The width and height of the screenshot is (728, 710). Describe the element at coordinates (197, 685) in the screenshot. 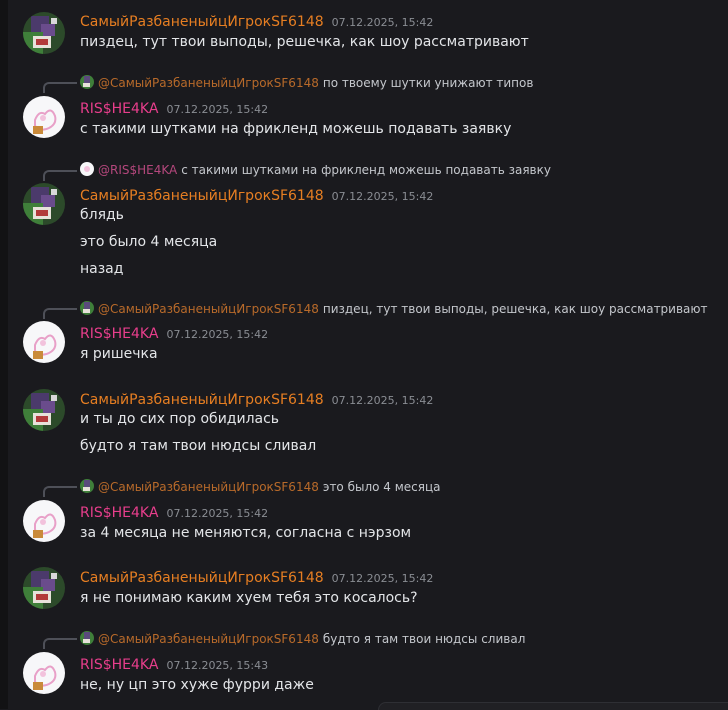

I see `message-text: не, ну цп это хуже фурри даже` at that location.